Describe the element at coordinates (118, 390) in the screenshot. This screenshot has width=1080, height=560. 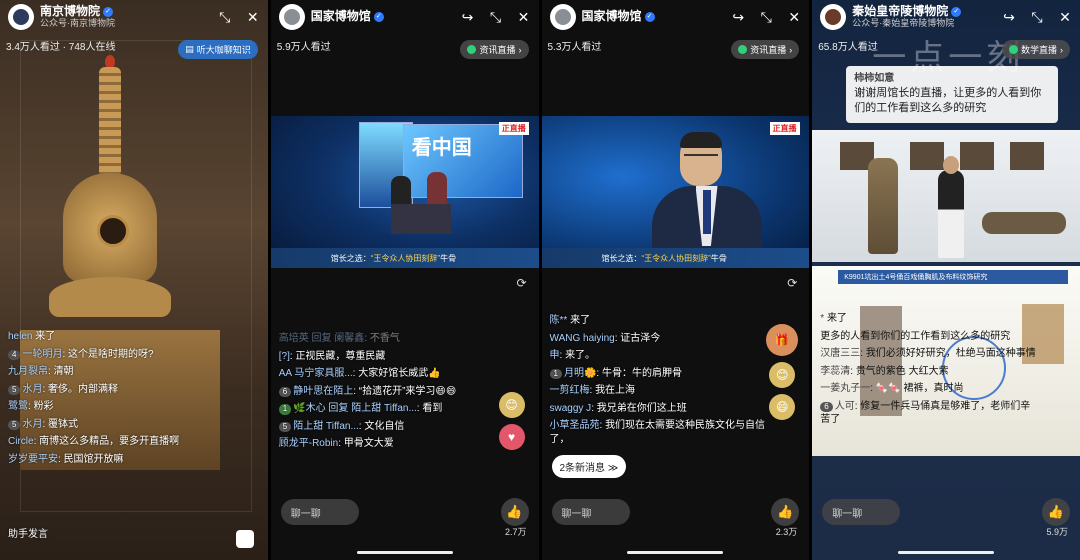
I see `comment: 5 水月: 奢侈。内部满释` at that location.